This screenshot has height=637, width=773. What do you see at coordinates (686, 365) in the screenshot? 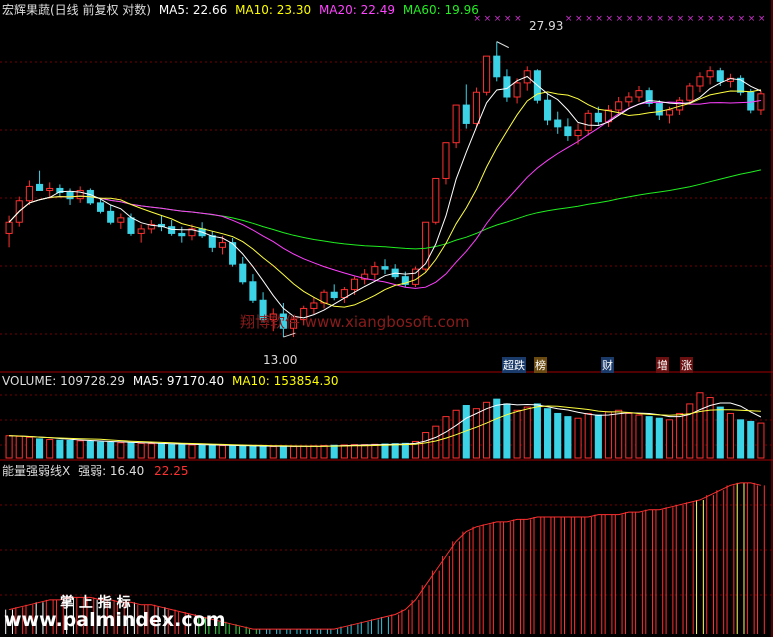
I see `tag-zhang: 涨` at bounding box center [686, 365].